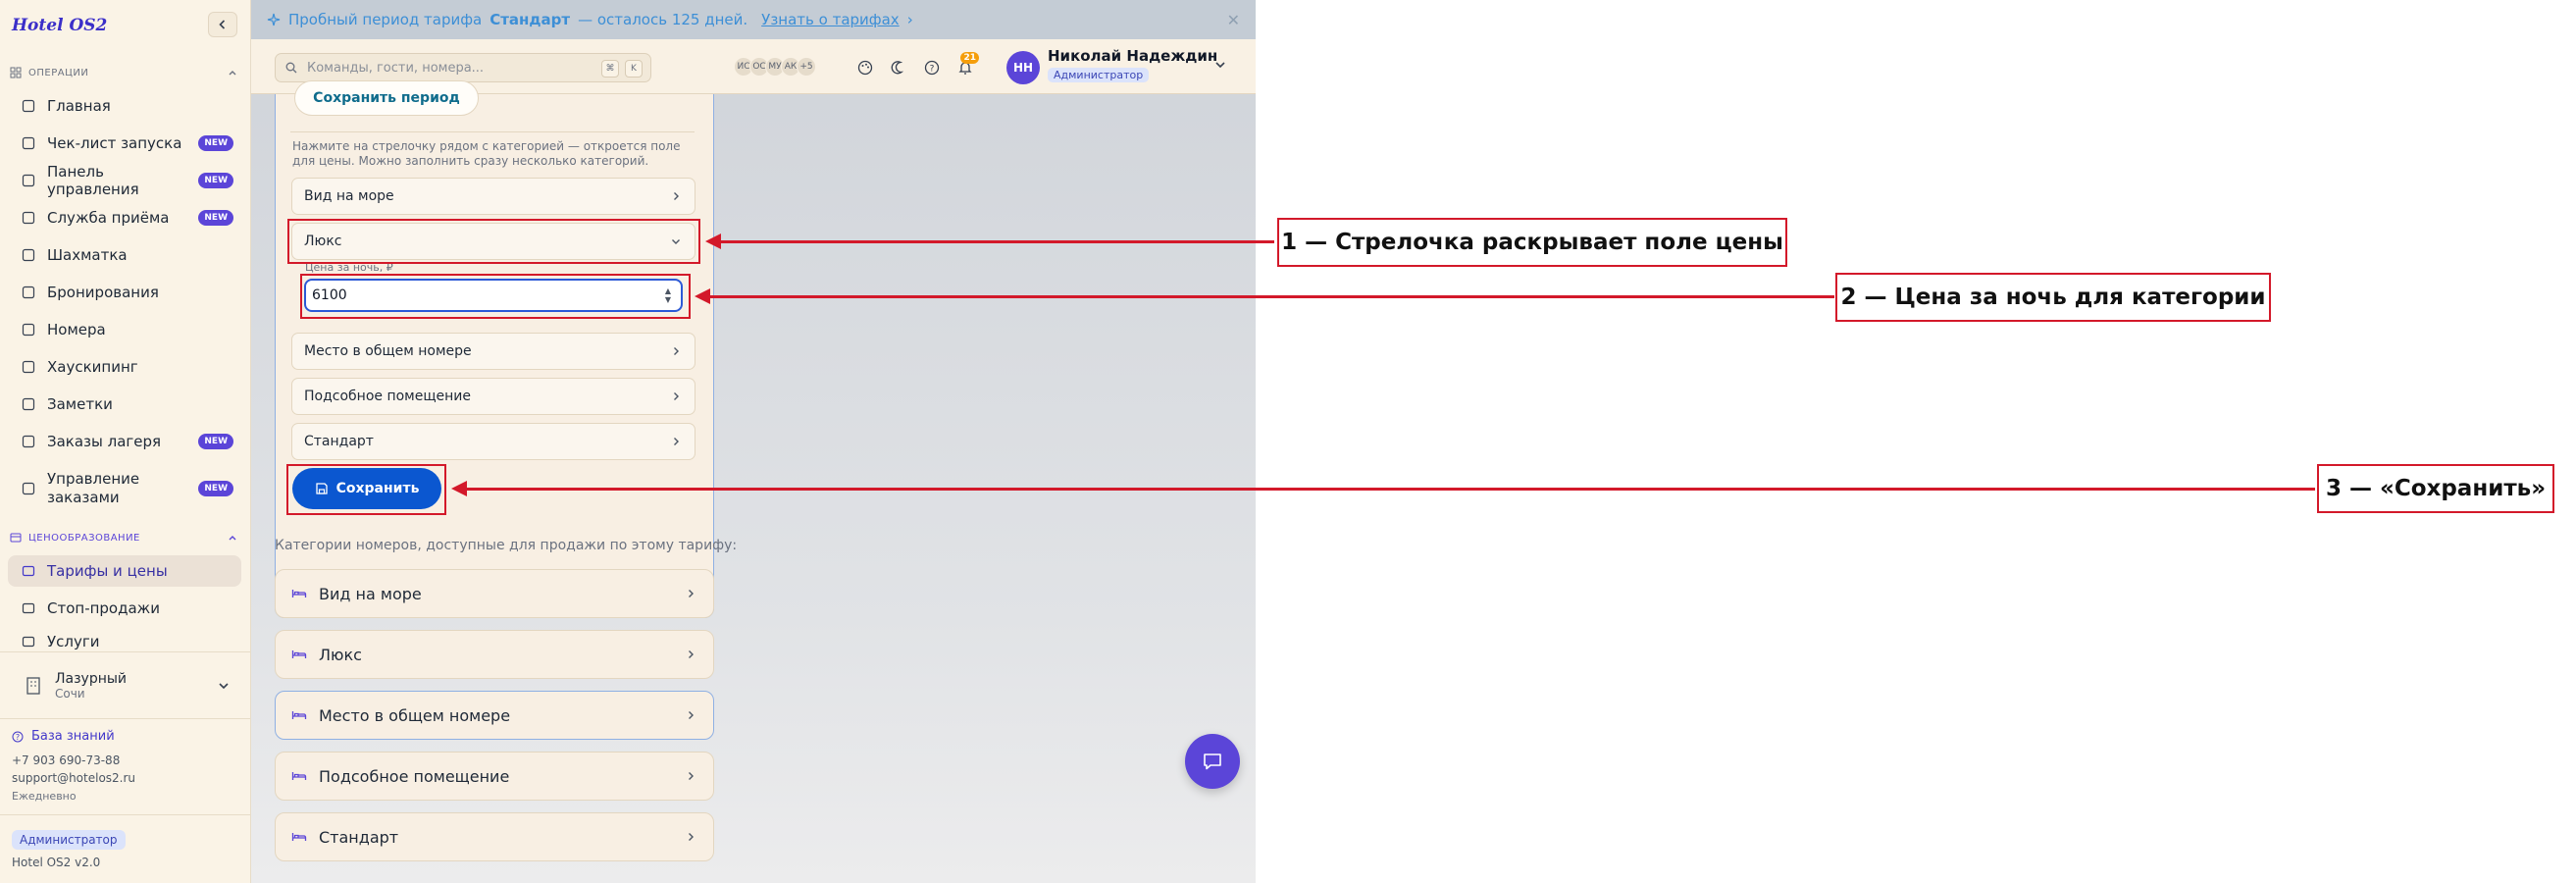 The height and width of the screenshot is (883, 2576). I want to click on category-label: Люкс, so click(340, 654).